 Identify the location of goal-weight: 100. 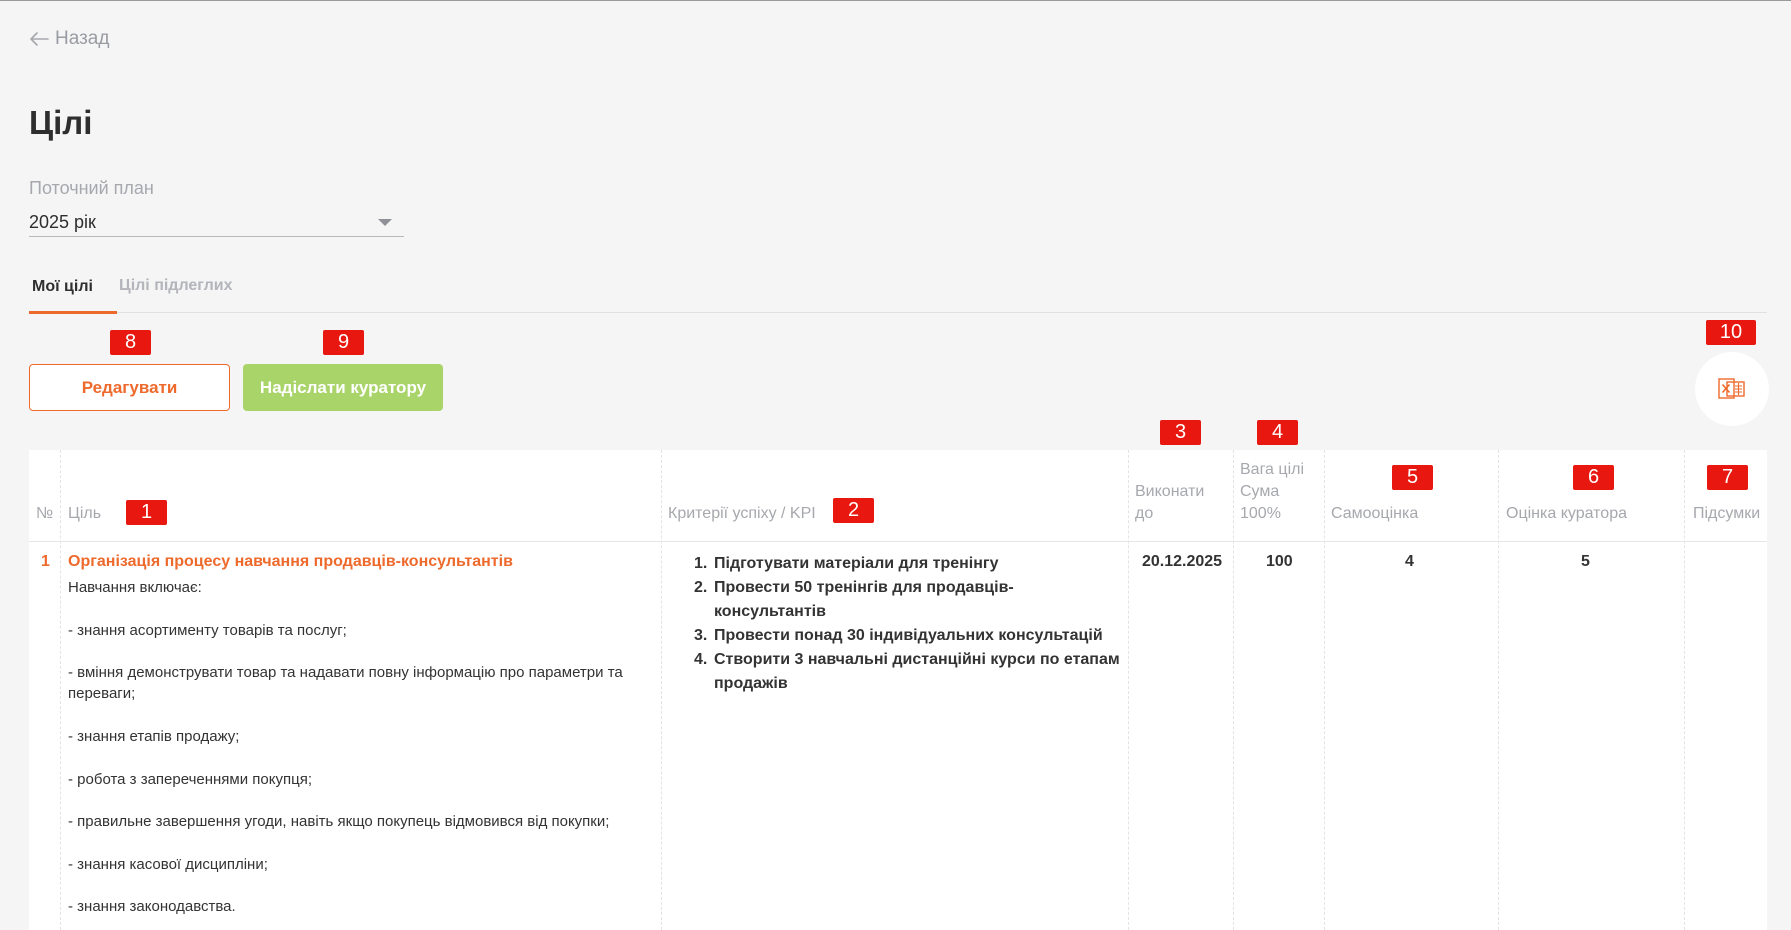
(1279, 561).